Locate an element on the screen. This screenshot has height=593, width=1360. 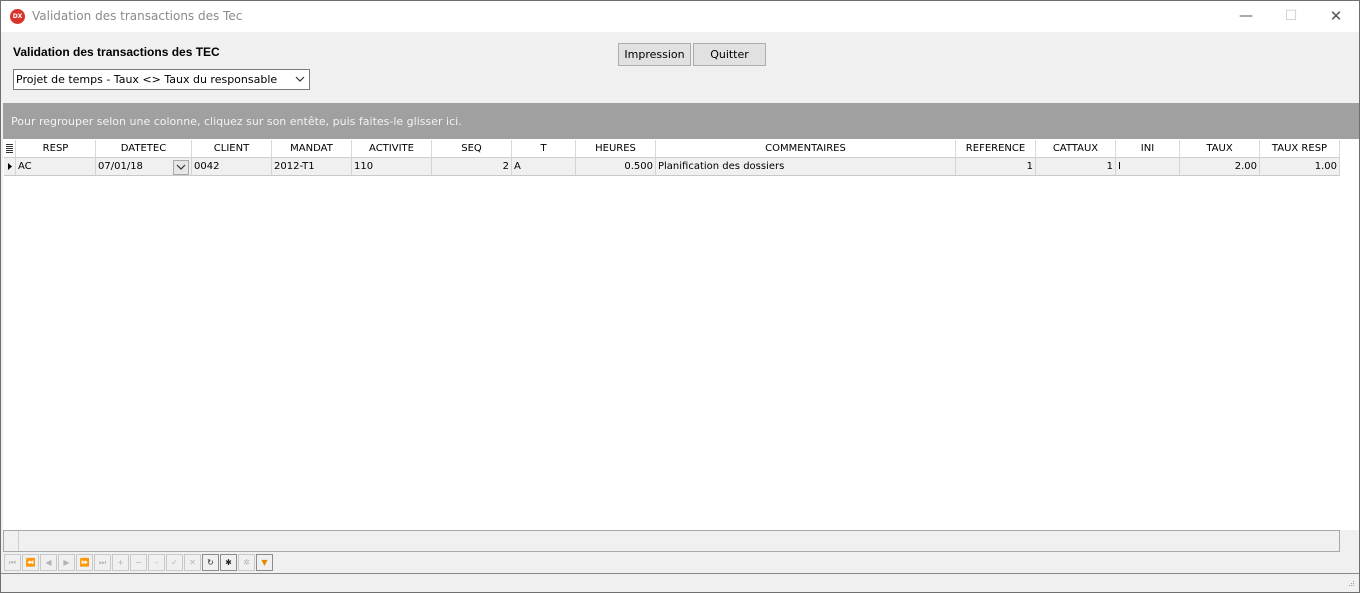
prior-icon: ◀ is located at coordinates (48, 562).